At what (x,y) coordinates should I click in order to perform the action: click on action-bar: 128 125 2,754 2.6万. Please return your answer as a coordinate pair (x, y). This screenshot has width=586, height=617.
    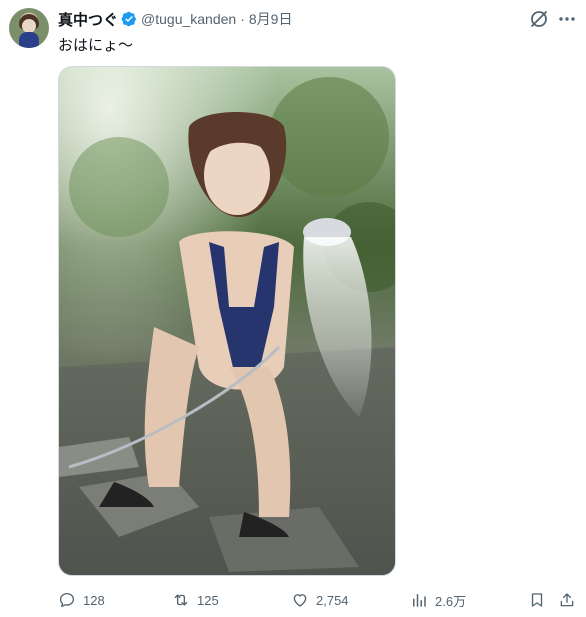
    Looking at the image, I should click on (318, 600).